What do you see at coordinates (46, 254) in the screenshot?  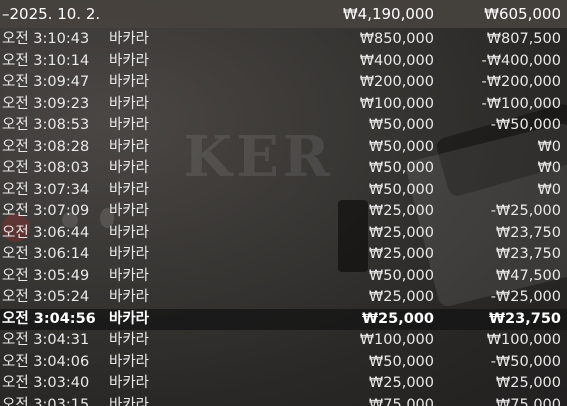 I see `bet-time: 오전 3:06:14` at bounding box center [46, 254].